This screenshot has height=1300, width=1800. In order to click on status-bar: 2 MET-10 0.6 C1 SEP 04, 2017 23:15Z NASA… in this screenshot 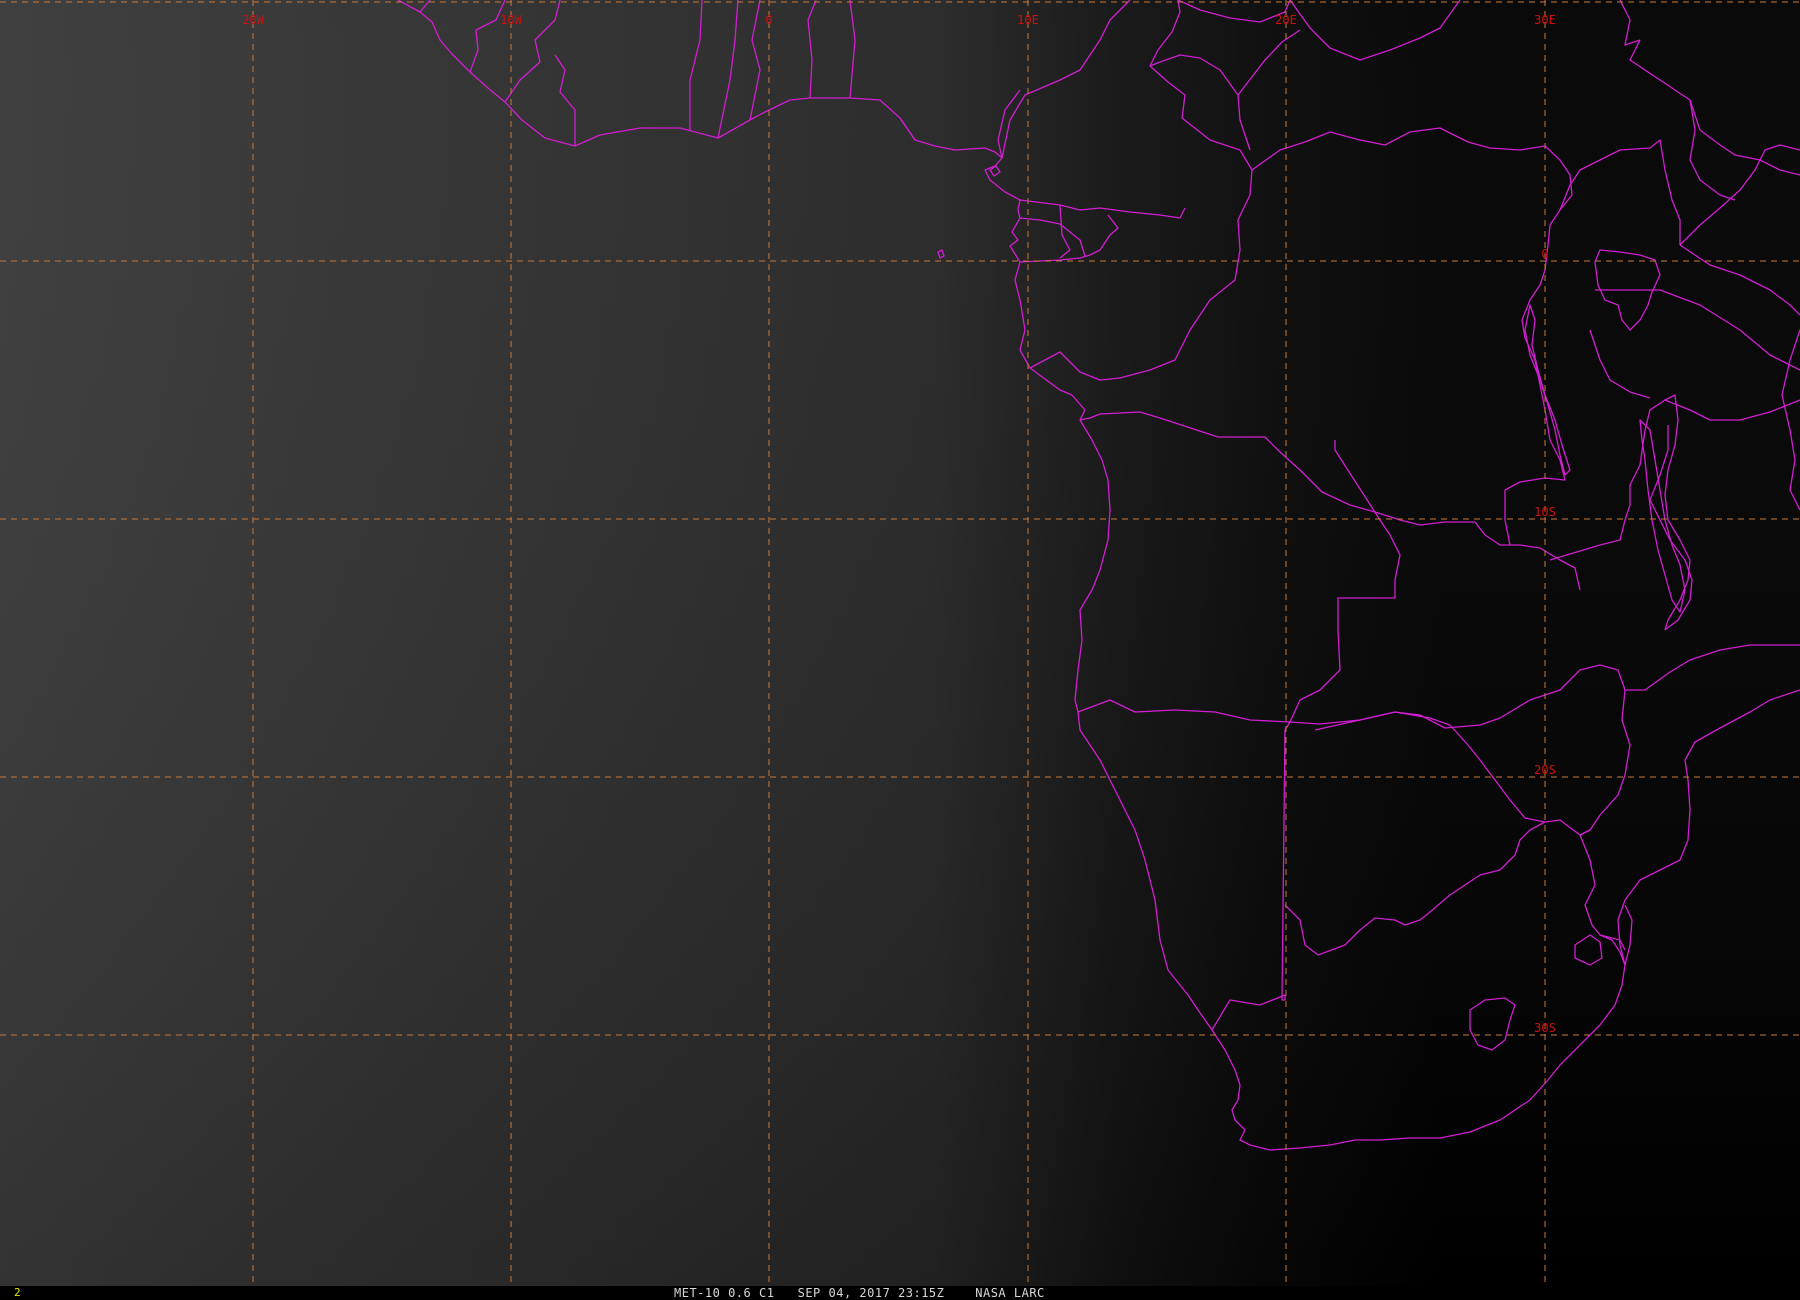, I will do `click(900, 1293)`.